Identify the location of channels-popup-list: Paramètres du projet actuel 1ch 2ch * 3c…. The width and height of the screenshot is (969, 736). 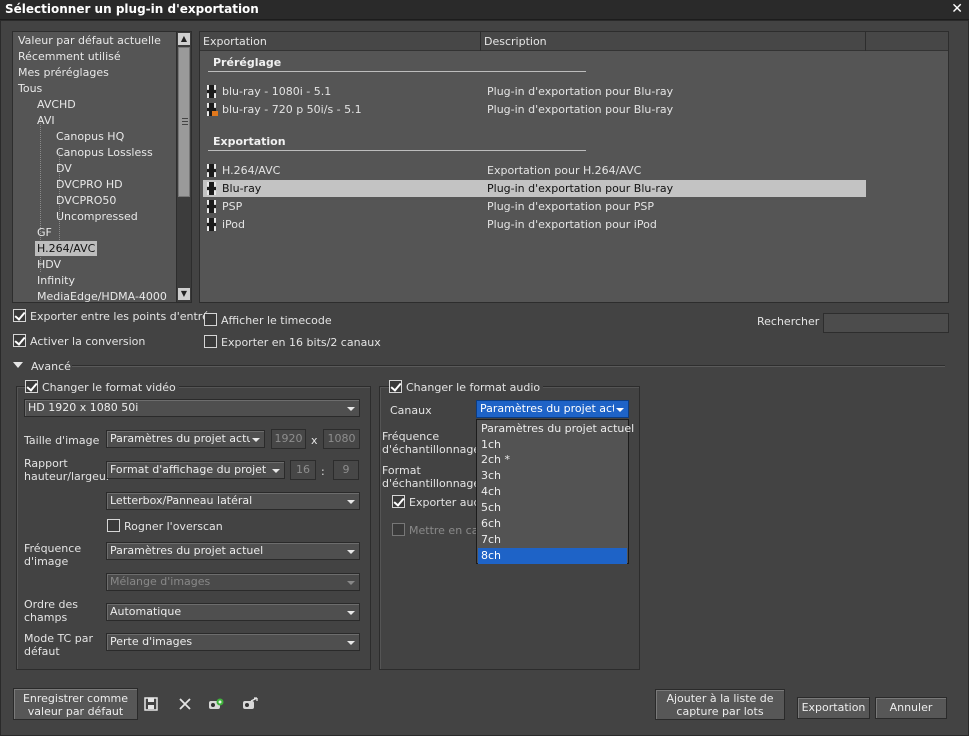
(555, 491).